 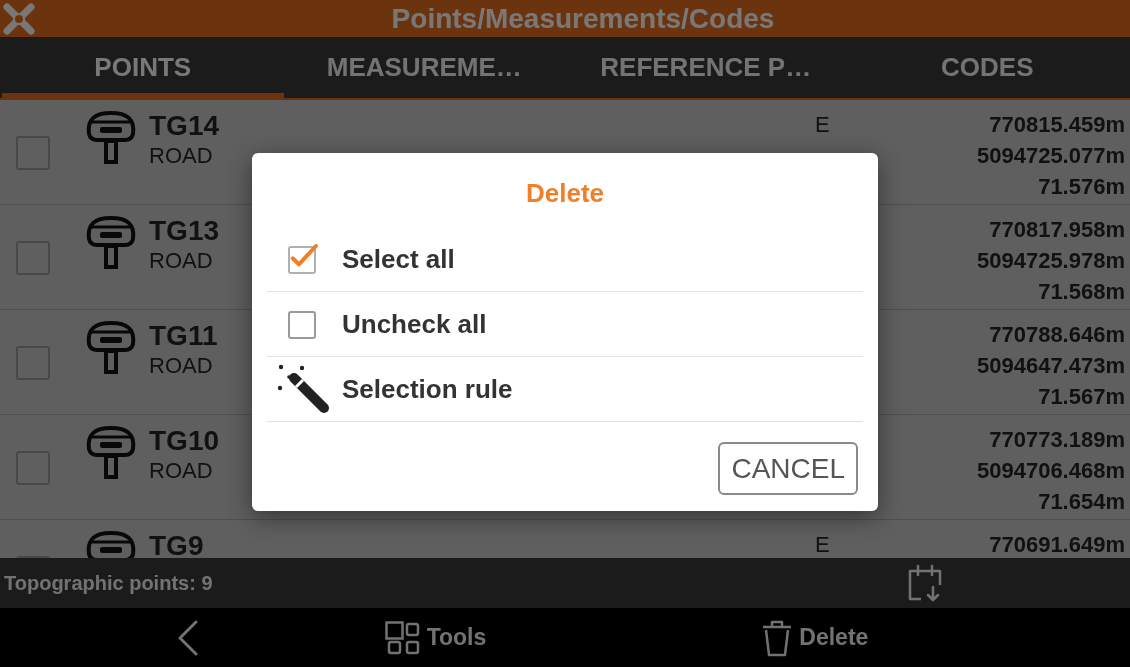 I want to click on coordinate-value: 71.568m, so click(x=1081, y=292).